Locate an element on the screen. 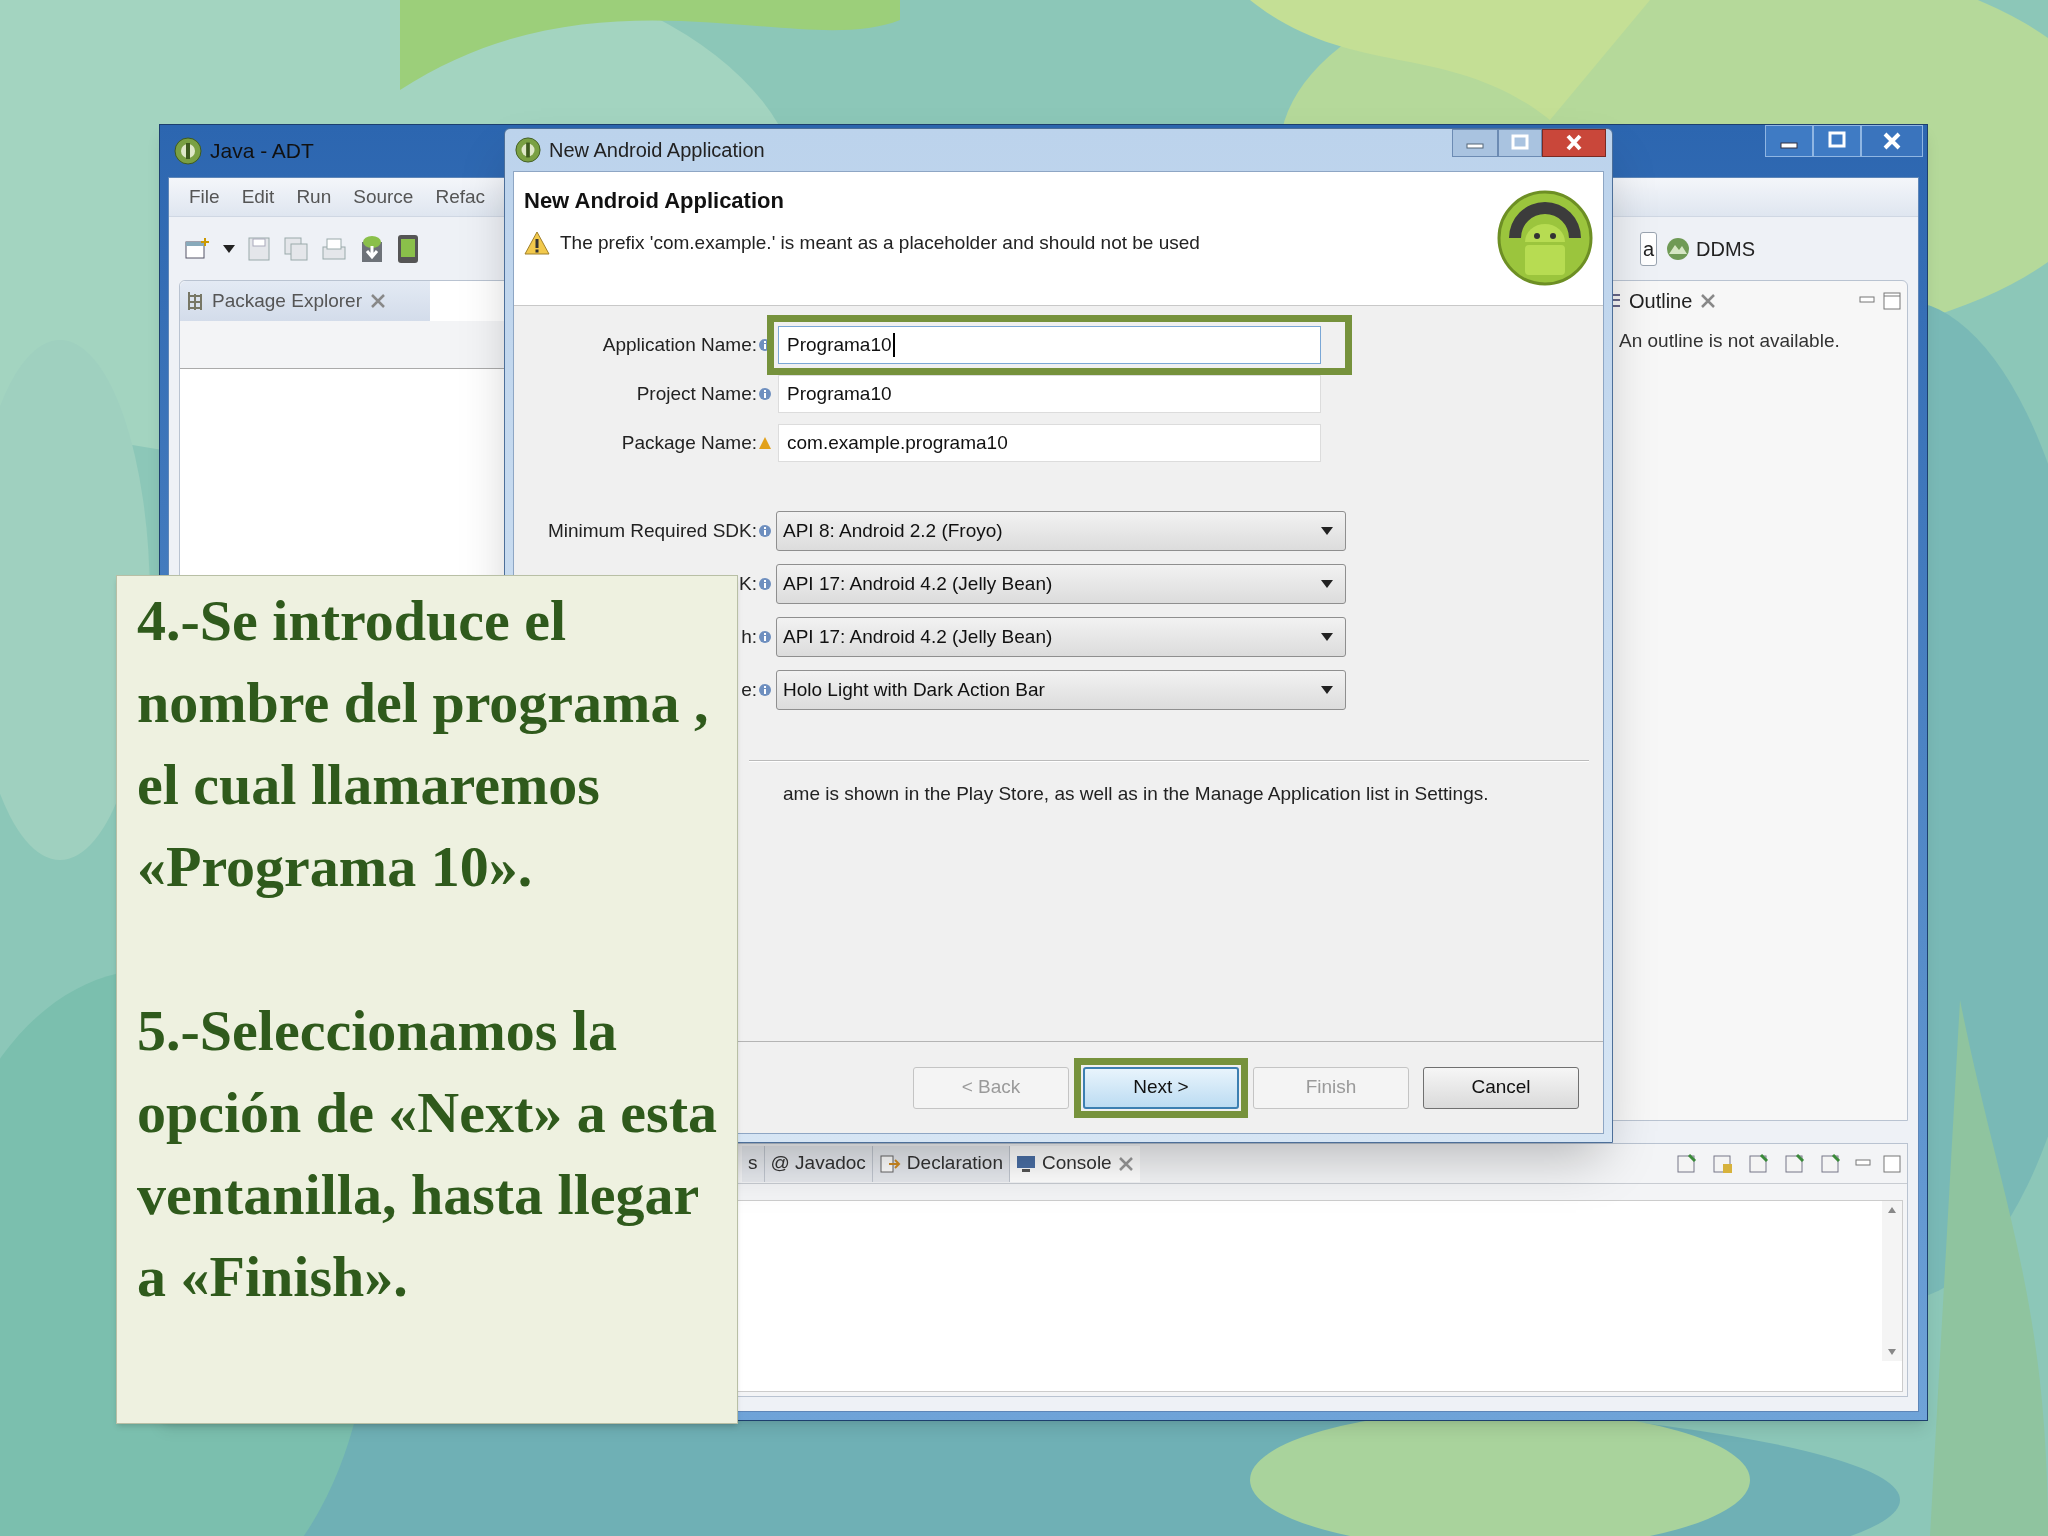 This screenshot has height=1536, width=2048. menu-item: Source is located at coordinates (383, 197).